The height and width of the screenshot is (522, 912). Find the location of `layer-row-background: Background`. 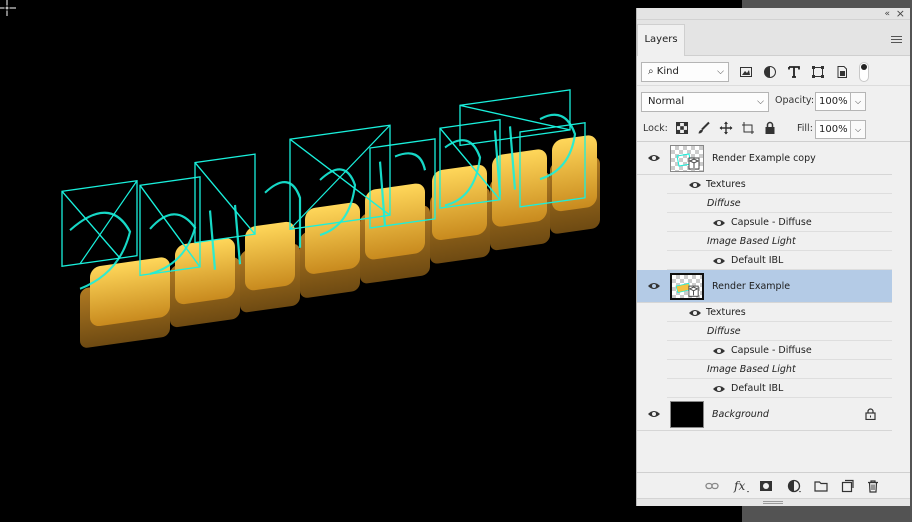

layer-row-background: Background is located at coordinates (764, 414).